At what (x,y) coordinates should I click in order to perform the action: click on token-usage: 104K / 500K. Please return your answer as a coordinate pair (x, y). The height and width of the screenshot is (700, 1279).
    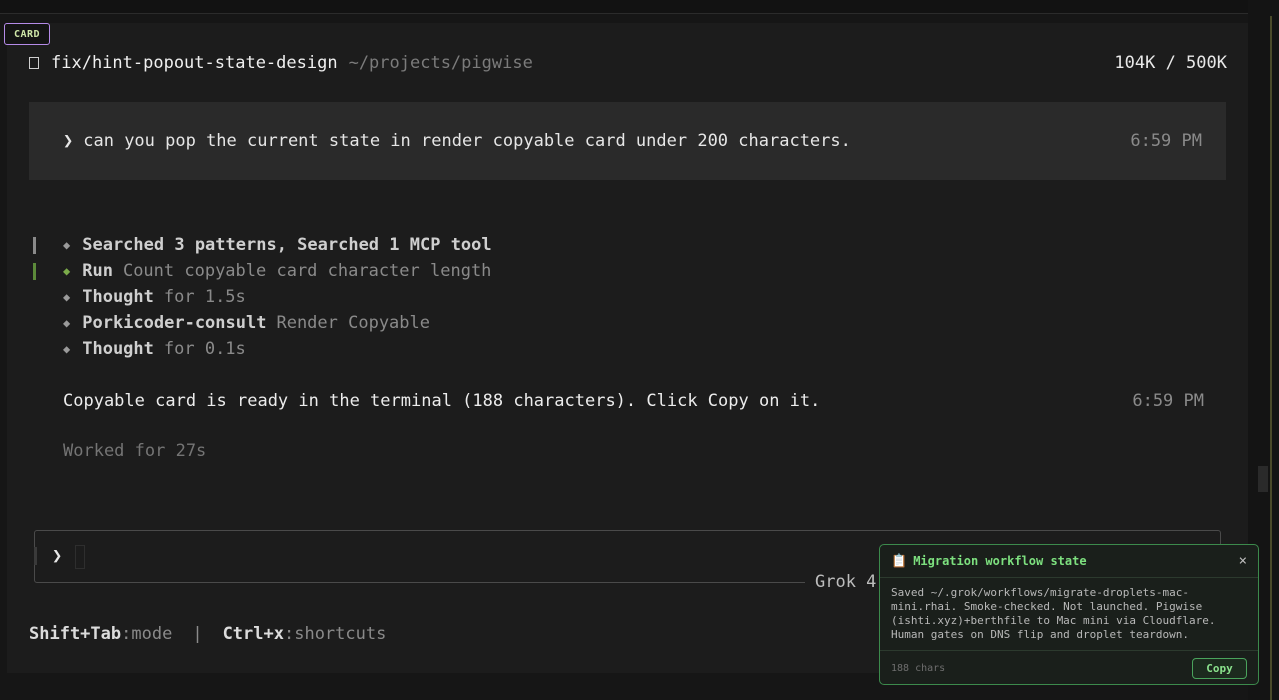
    Looking at the image, I should click on (1170, 63).